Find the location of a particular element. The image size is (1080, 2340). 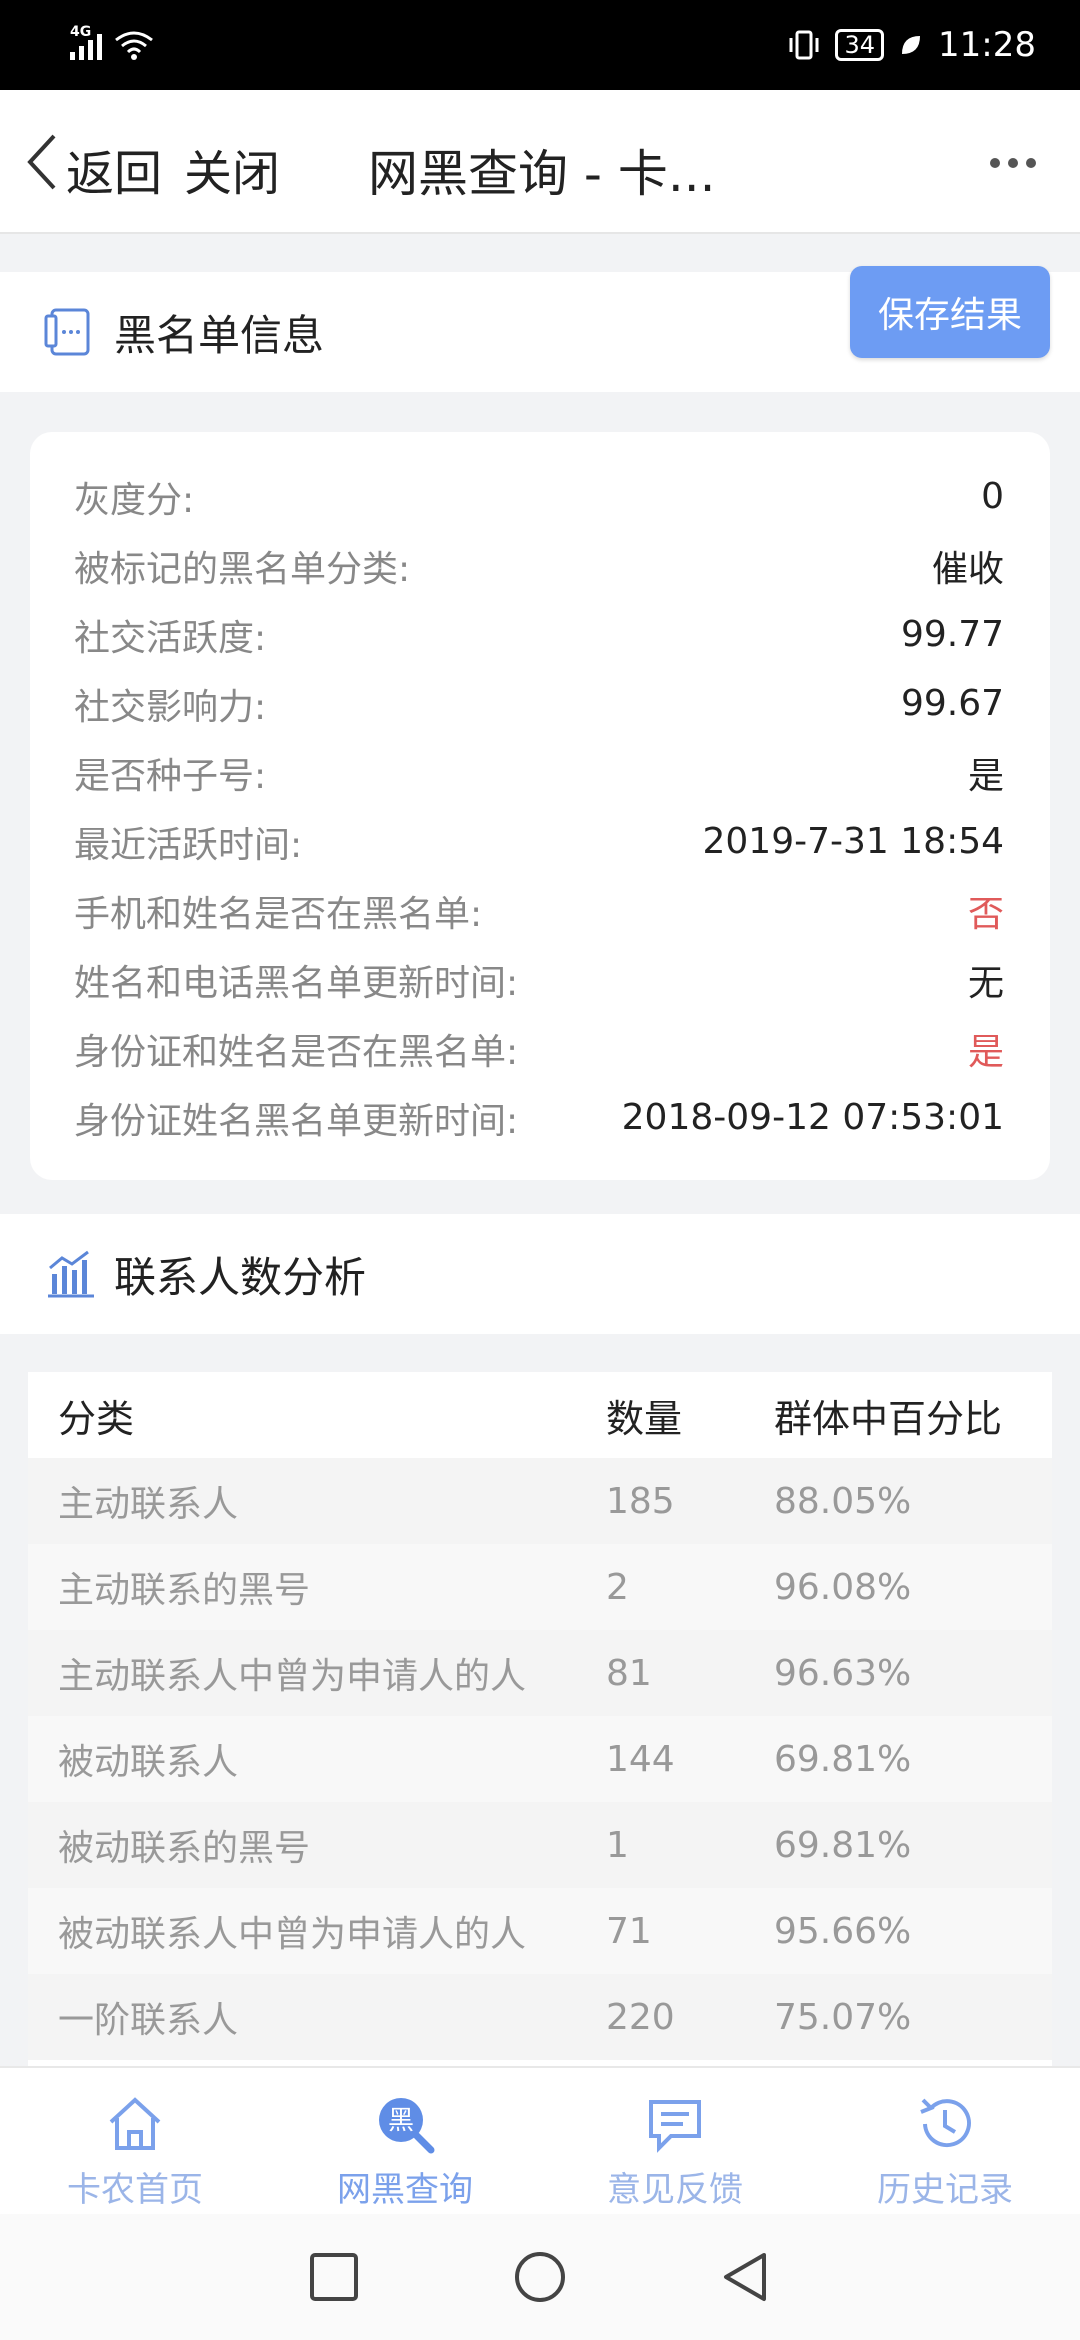

nav-home: 卡农首页 is located at coordinates (135, 2141).